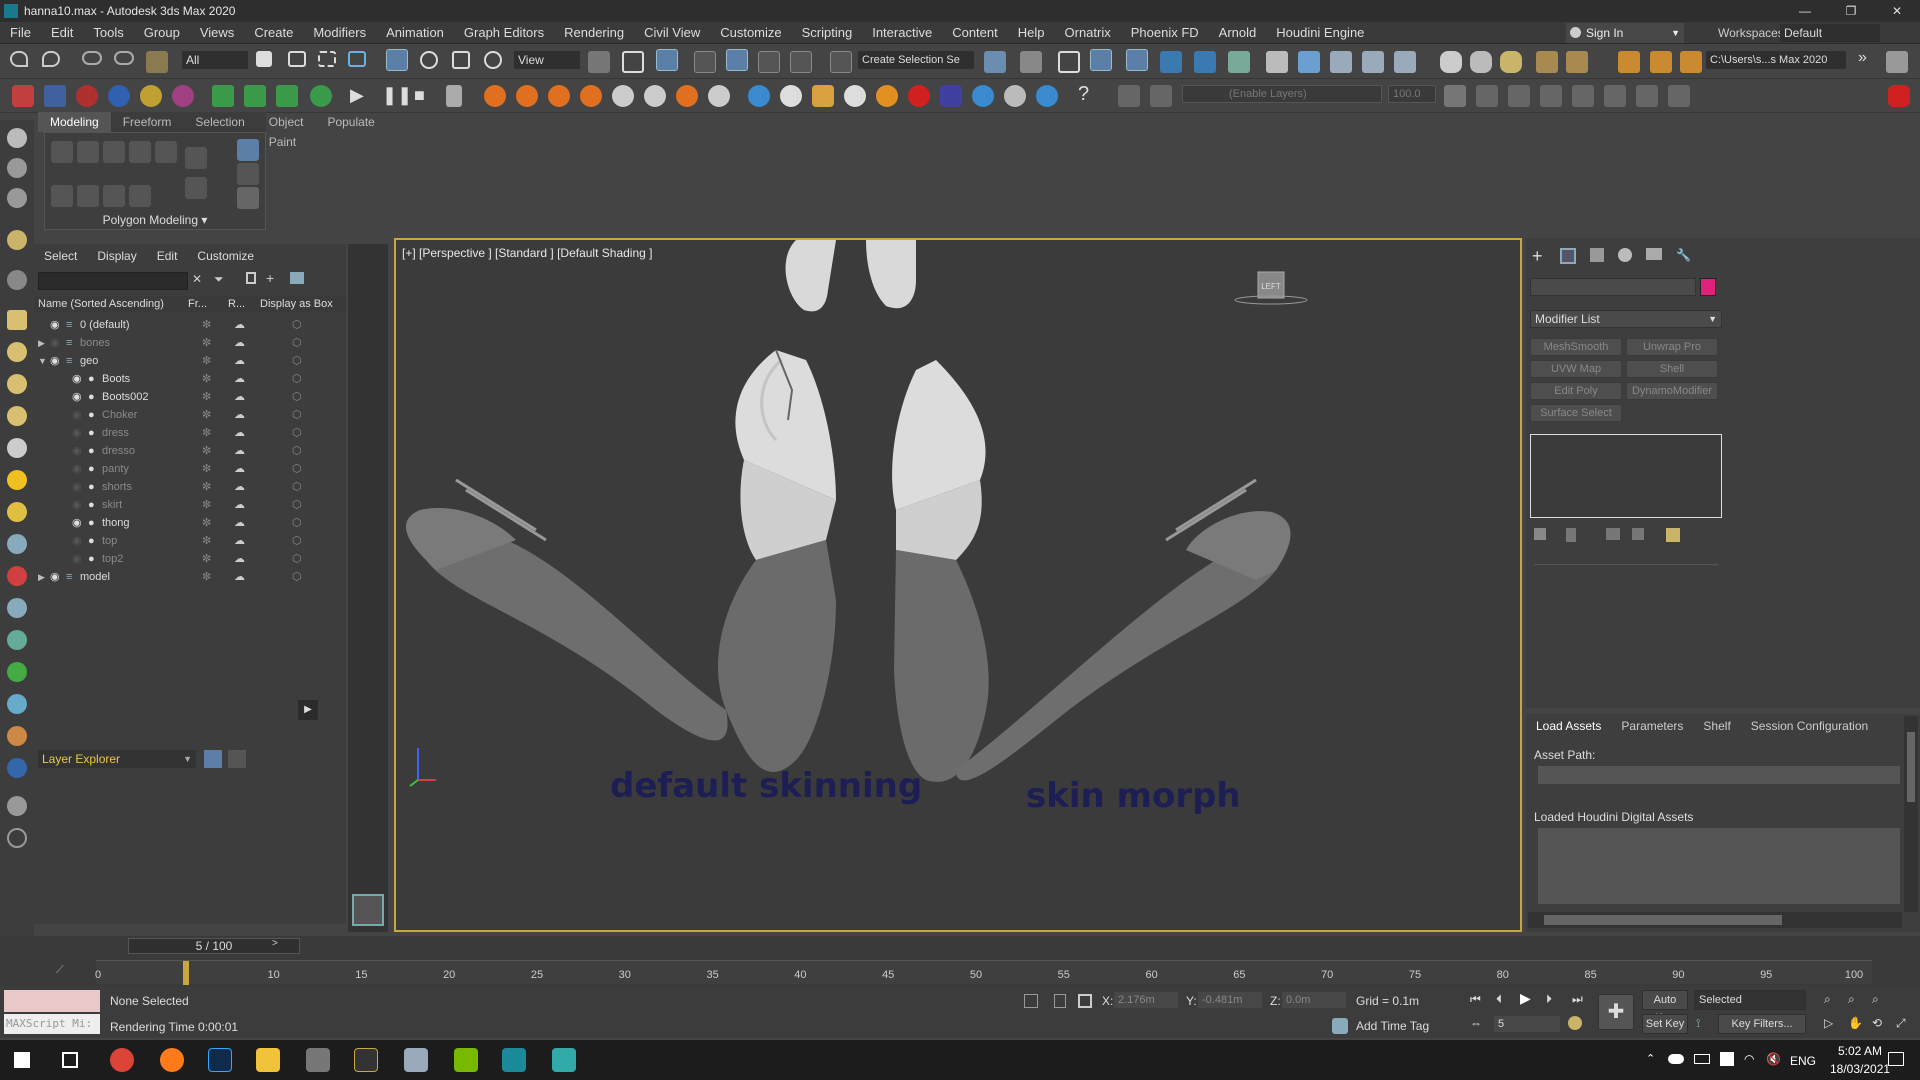 The height and width of the screenshot is (1080, 1920). I want to click on render-iterative-icon, so click(1405, 62).